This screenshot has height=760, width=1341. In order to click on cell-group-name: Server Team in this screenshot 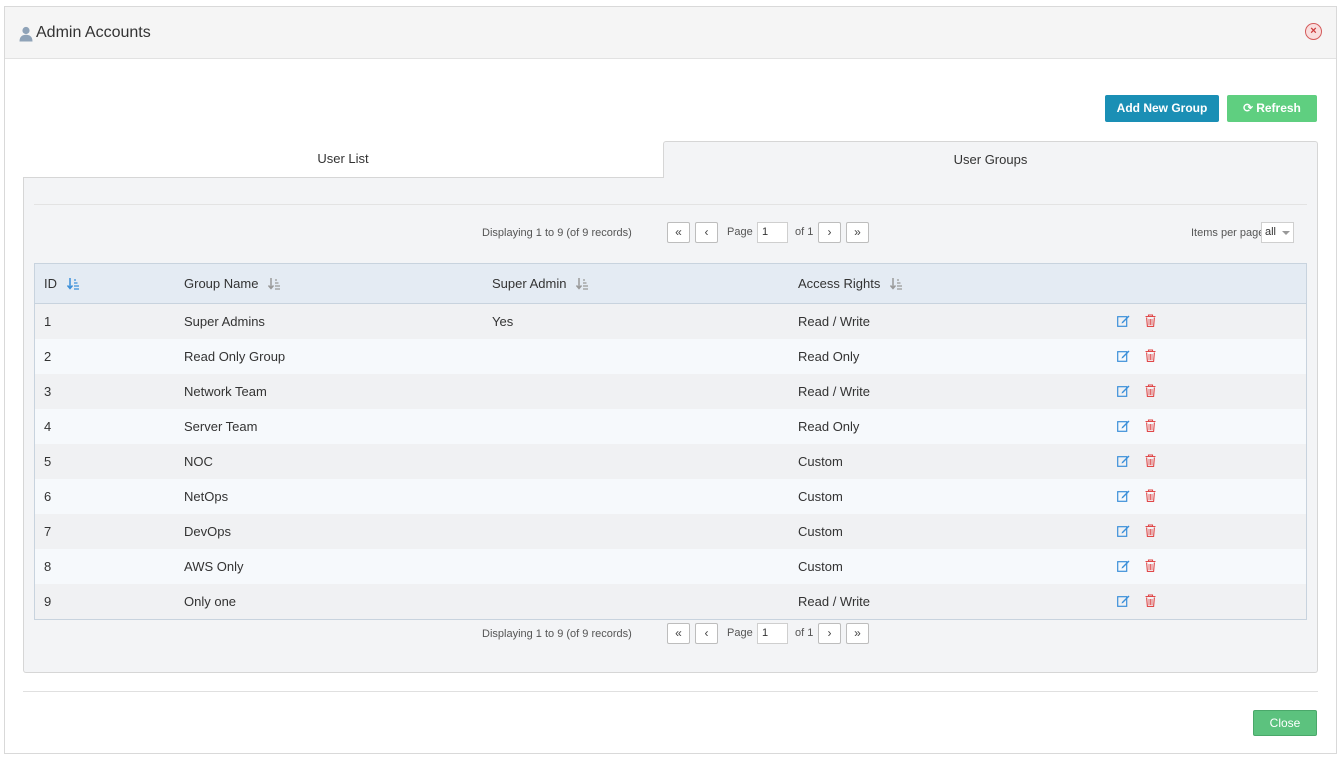, I will do `click(221, 426)`.